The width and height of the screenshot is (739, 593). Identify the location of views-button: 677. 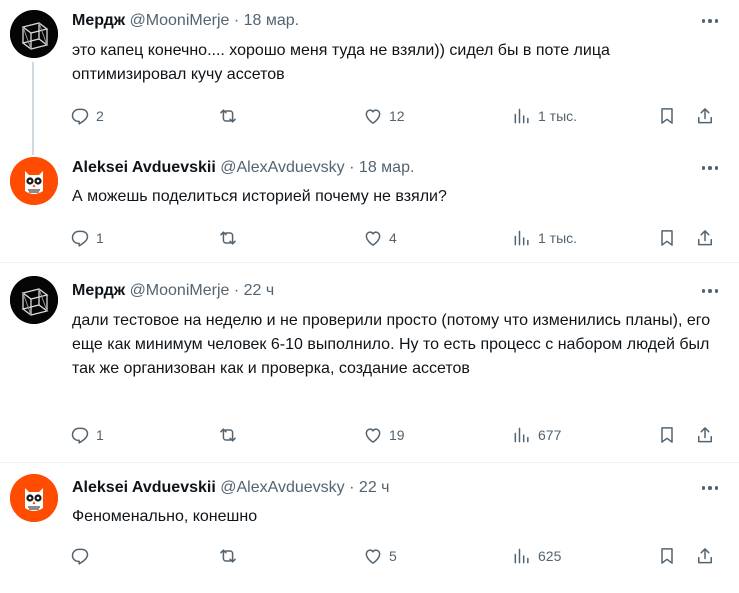
(536, 435).